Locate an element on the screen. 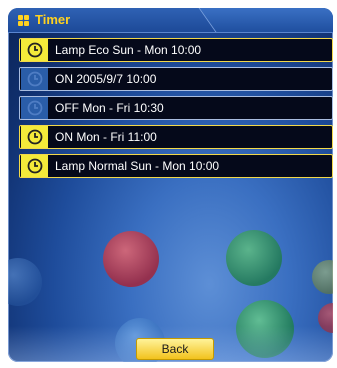 This screenshot has height=368, width=337. back-button: Back is located at coordinates (175, 349).